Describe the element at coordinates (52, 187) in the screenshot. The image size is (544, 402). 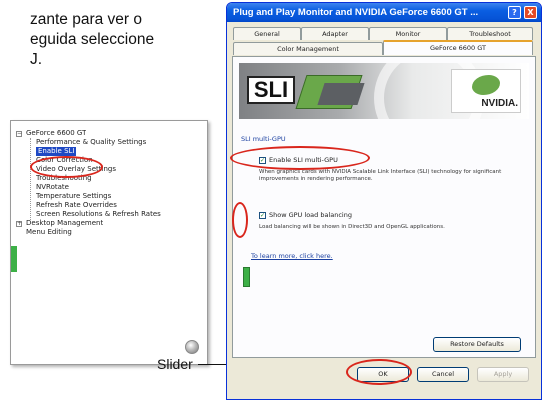
I see `tree-item-nvrotate: NVRotate` at that location.